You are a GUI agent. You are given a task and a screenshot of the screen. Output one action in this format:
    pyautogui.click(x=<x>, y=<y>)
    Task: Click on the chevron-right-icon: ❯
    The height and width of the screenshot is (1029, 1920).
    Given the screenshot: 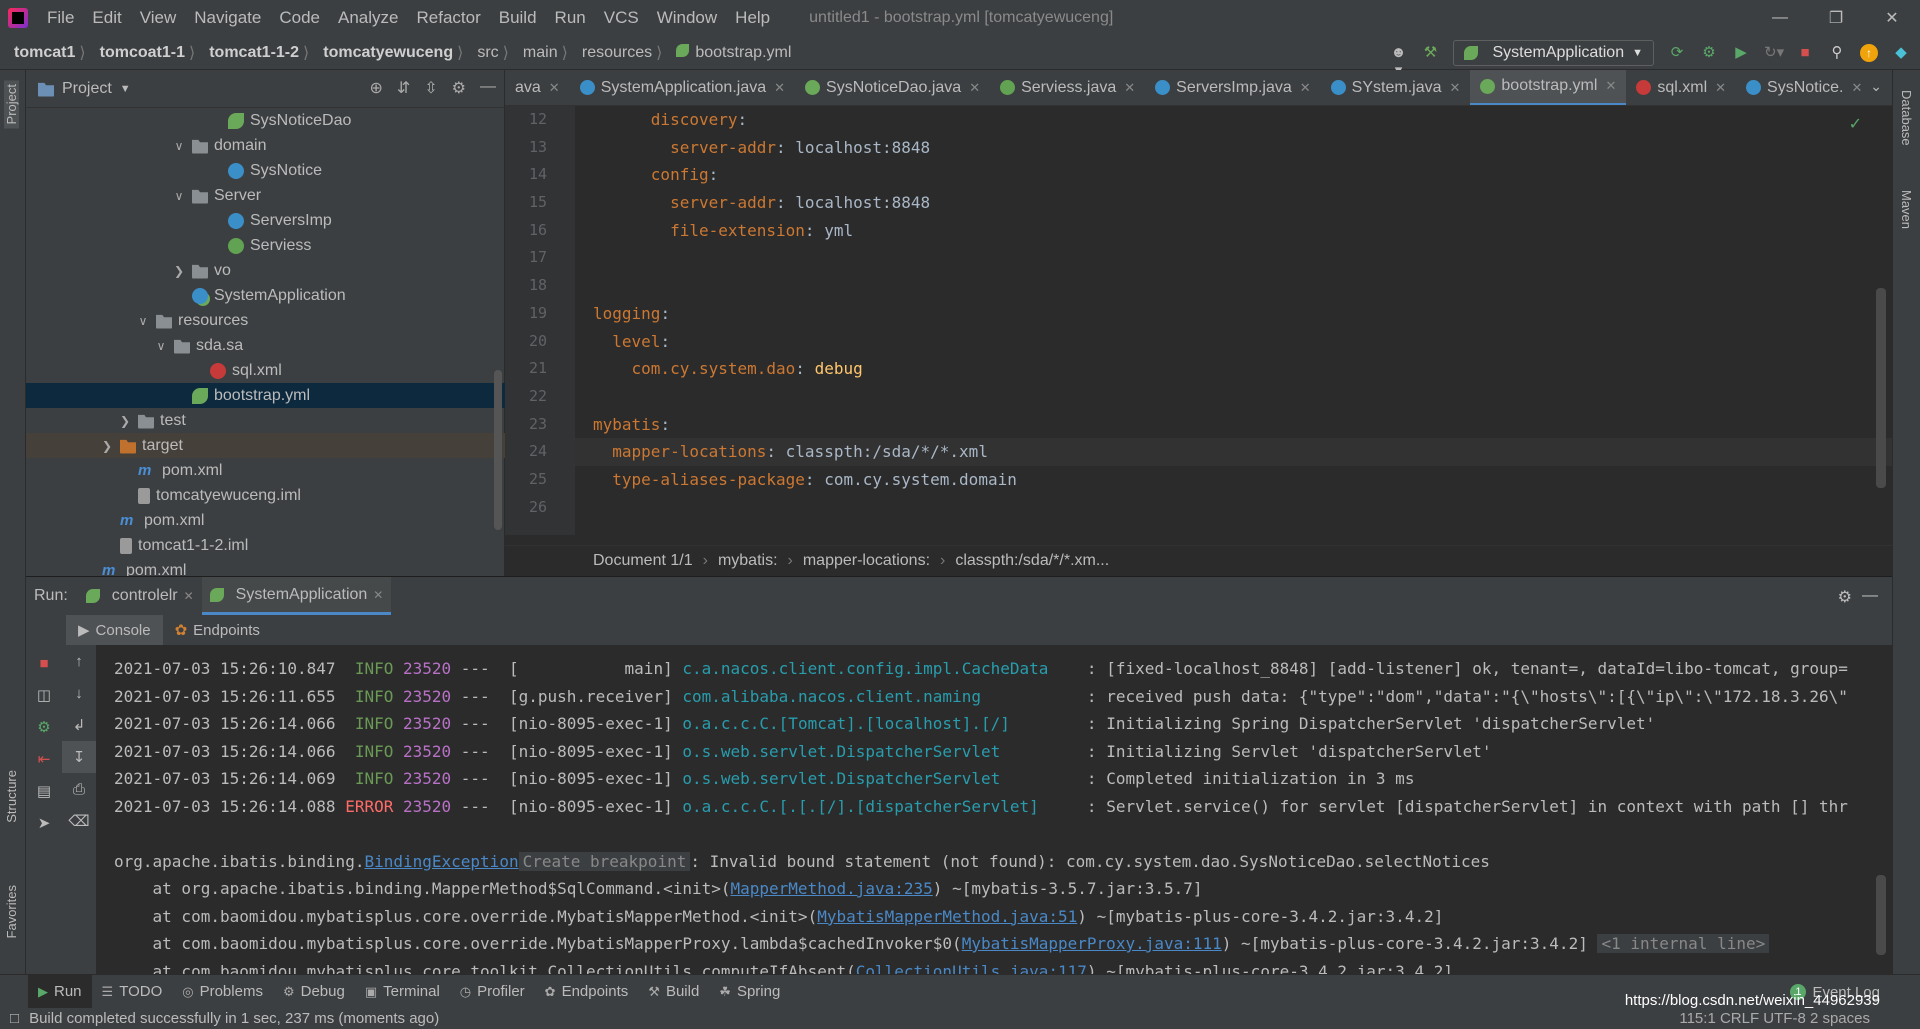 What is the action you would take?
    pyautogui.click(x=107, y=446)
    